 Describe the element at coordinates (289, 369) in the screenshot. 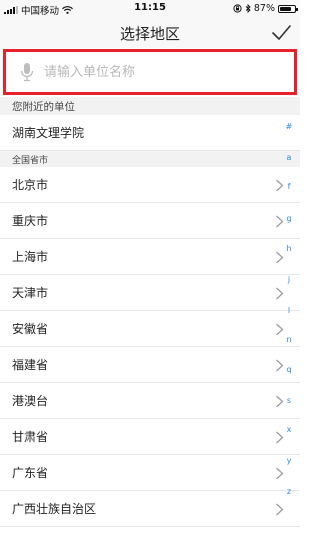

I see `index-letter: q` at that location.